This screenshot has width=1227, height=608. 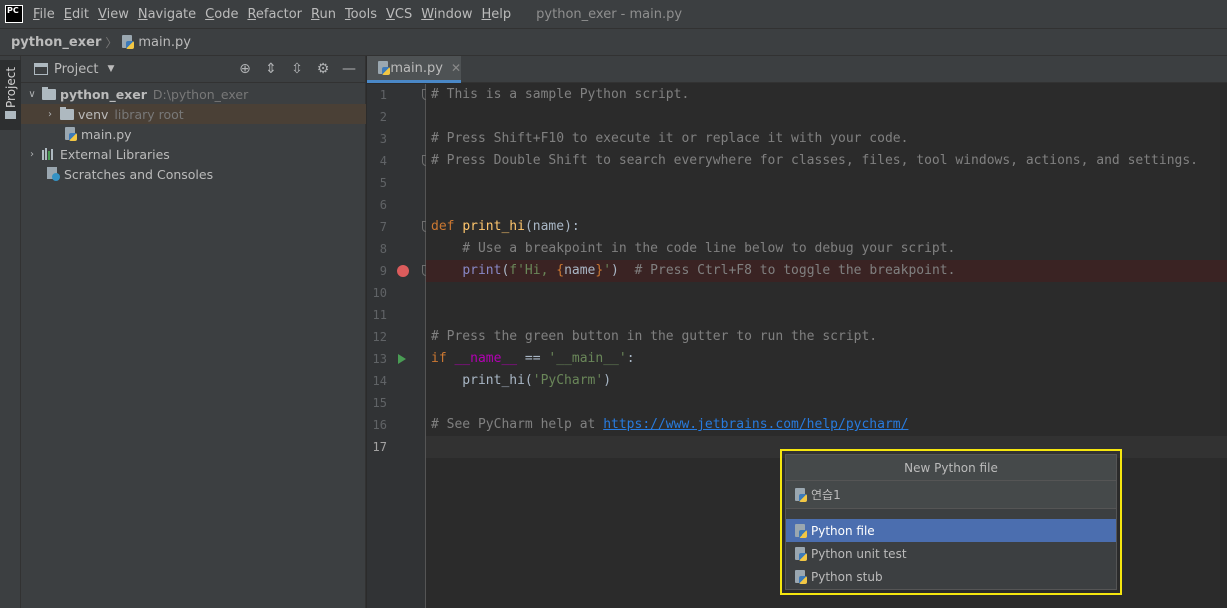 I want to click on menu-window: Window, so click(x=446, y=14).